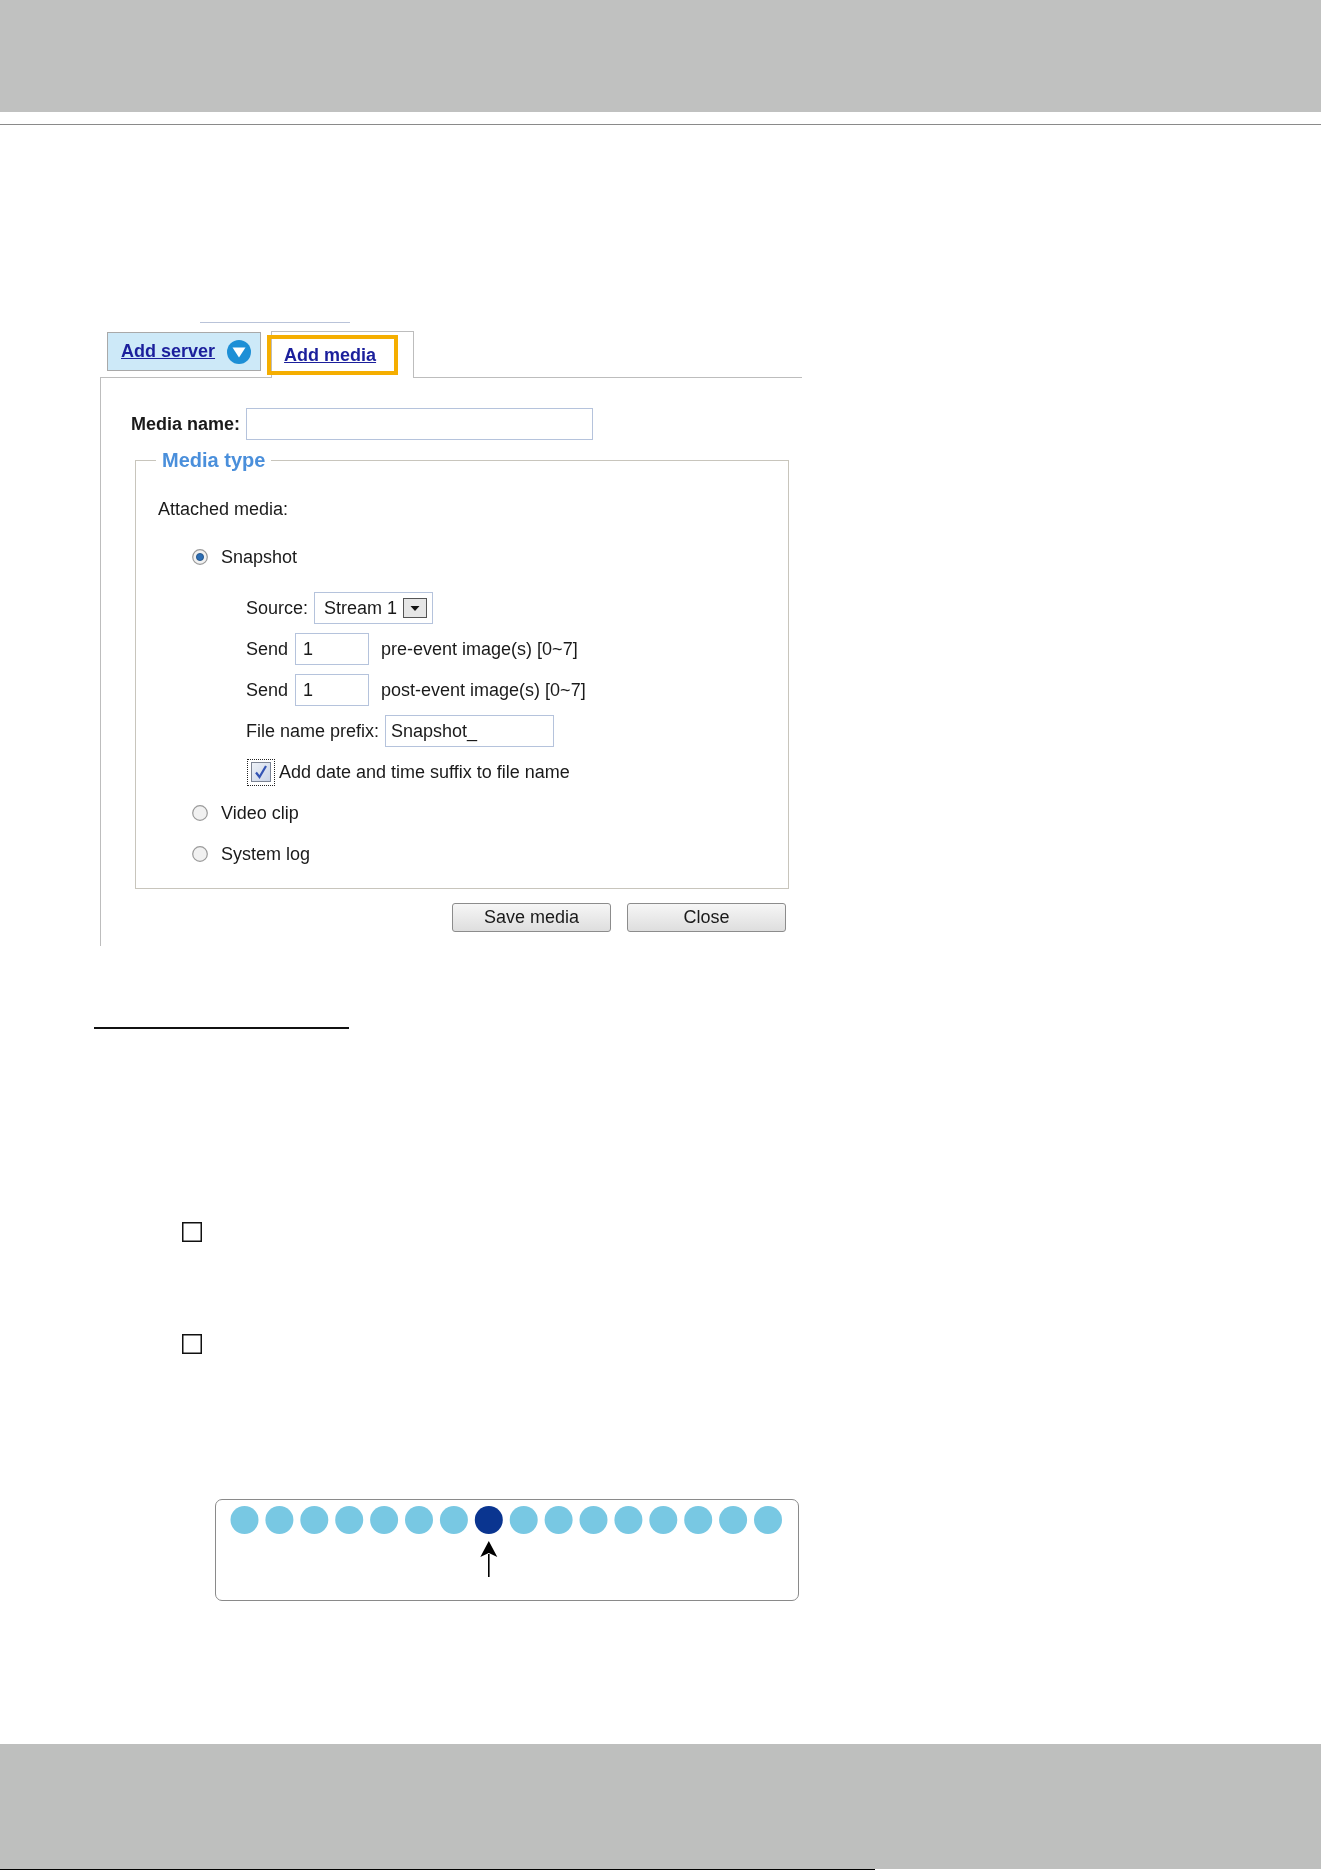 This screenshot has width=1324, height=1872. What do you see at coordinates (374, 608) in the screenshot?
I see `dropdown: Stream 1` at bounding box center [374, 608].